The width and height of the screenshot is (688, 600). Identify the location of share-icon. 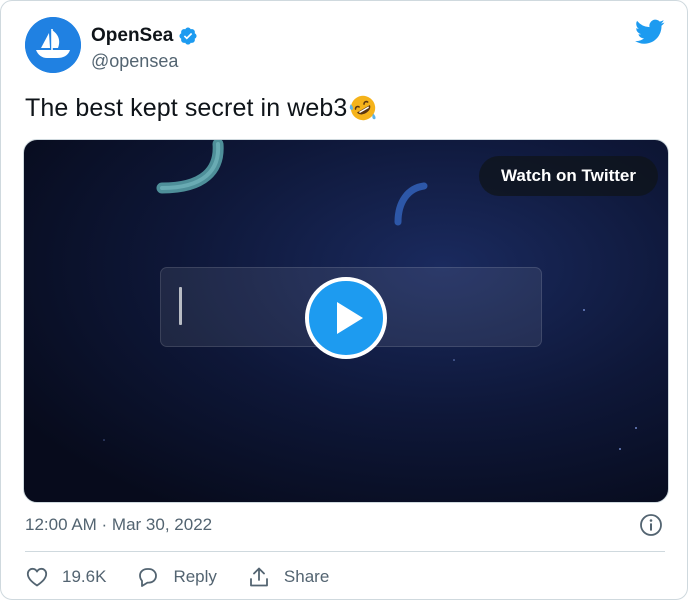
(259, 577).